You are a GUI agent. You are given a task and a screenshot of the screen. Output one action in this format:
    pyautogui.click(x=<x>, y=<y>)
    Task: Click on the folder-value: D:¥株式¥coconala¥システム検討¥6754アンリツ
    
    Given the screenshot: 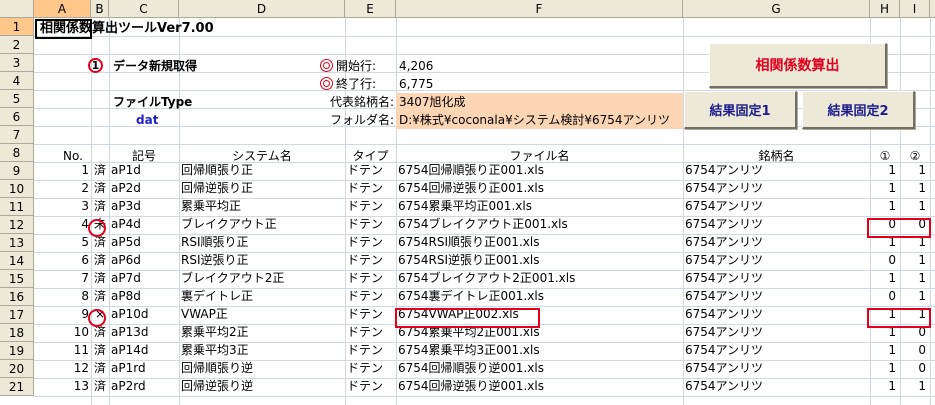 What is the action you would take?
    pyautogui.click(x=540, y=120)
    